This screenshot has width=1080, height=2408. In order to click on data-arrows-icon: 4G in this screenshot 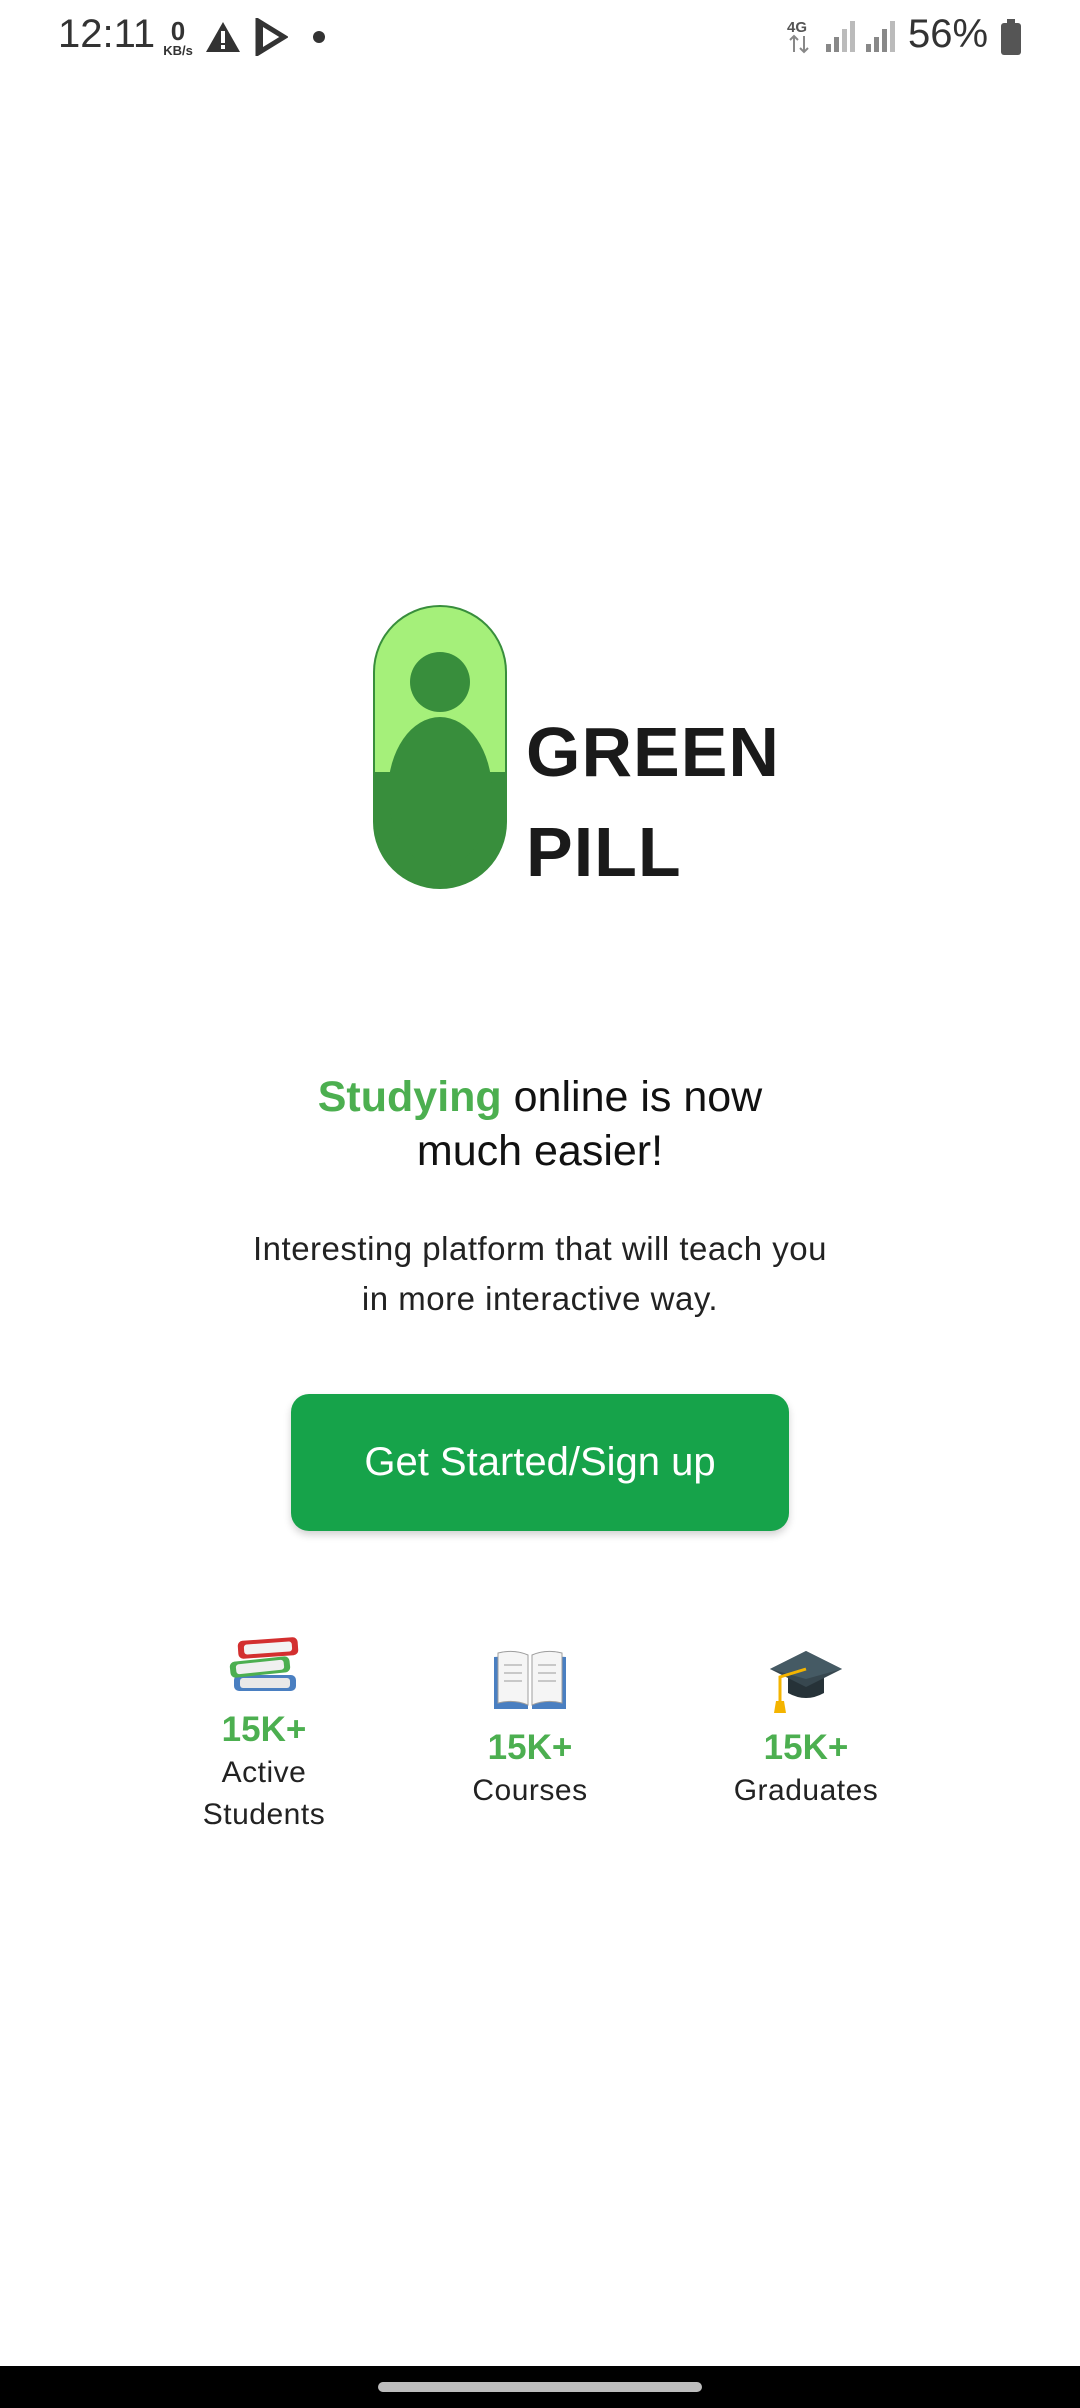, I will do `click(798, 36)`.